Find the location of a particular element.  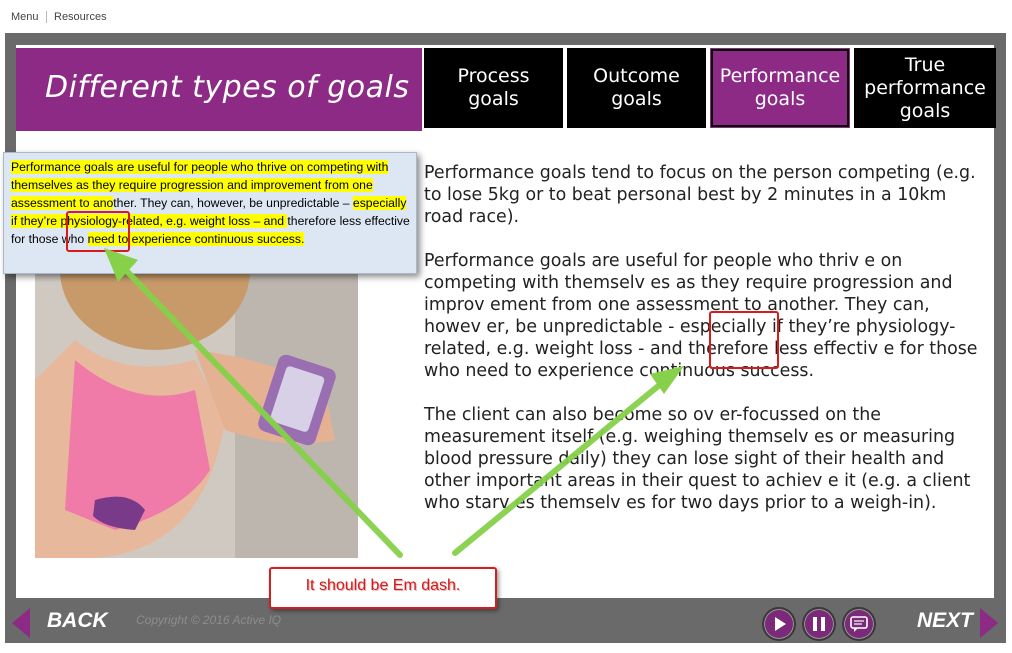

play-icon is located at coordinates (780, 624).